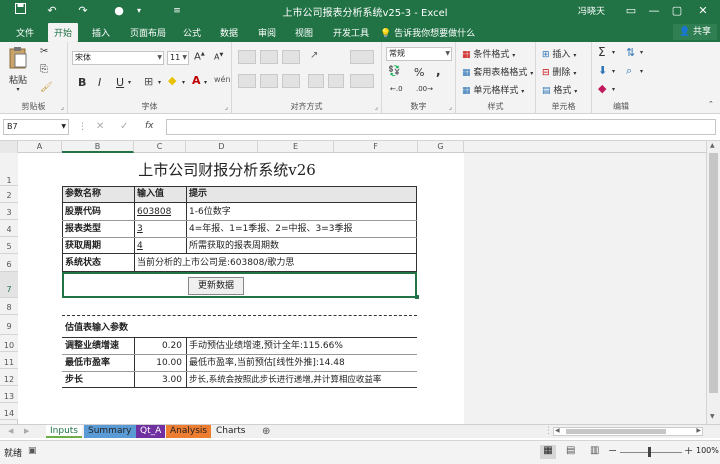 The image size is (720, 464). Describe the element at coordinates (707, 450) in the screenshot. I see `zoom-level: 100%` at that location.